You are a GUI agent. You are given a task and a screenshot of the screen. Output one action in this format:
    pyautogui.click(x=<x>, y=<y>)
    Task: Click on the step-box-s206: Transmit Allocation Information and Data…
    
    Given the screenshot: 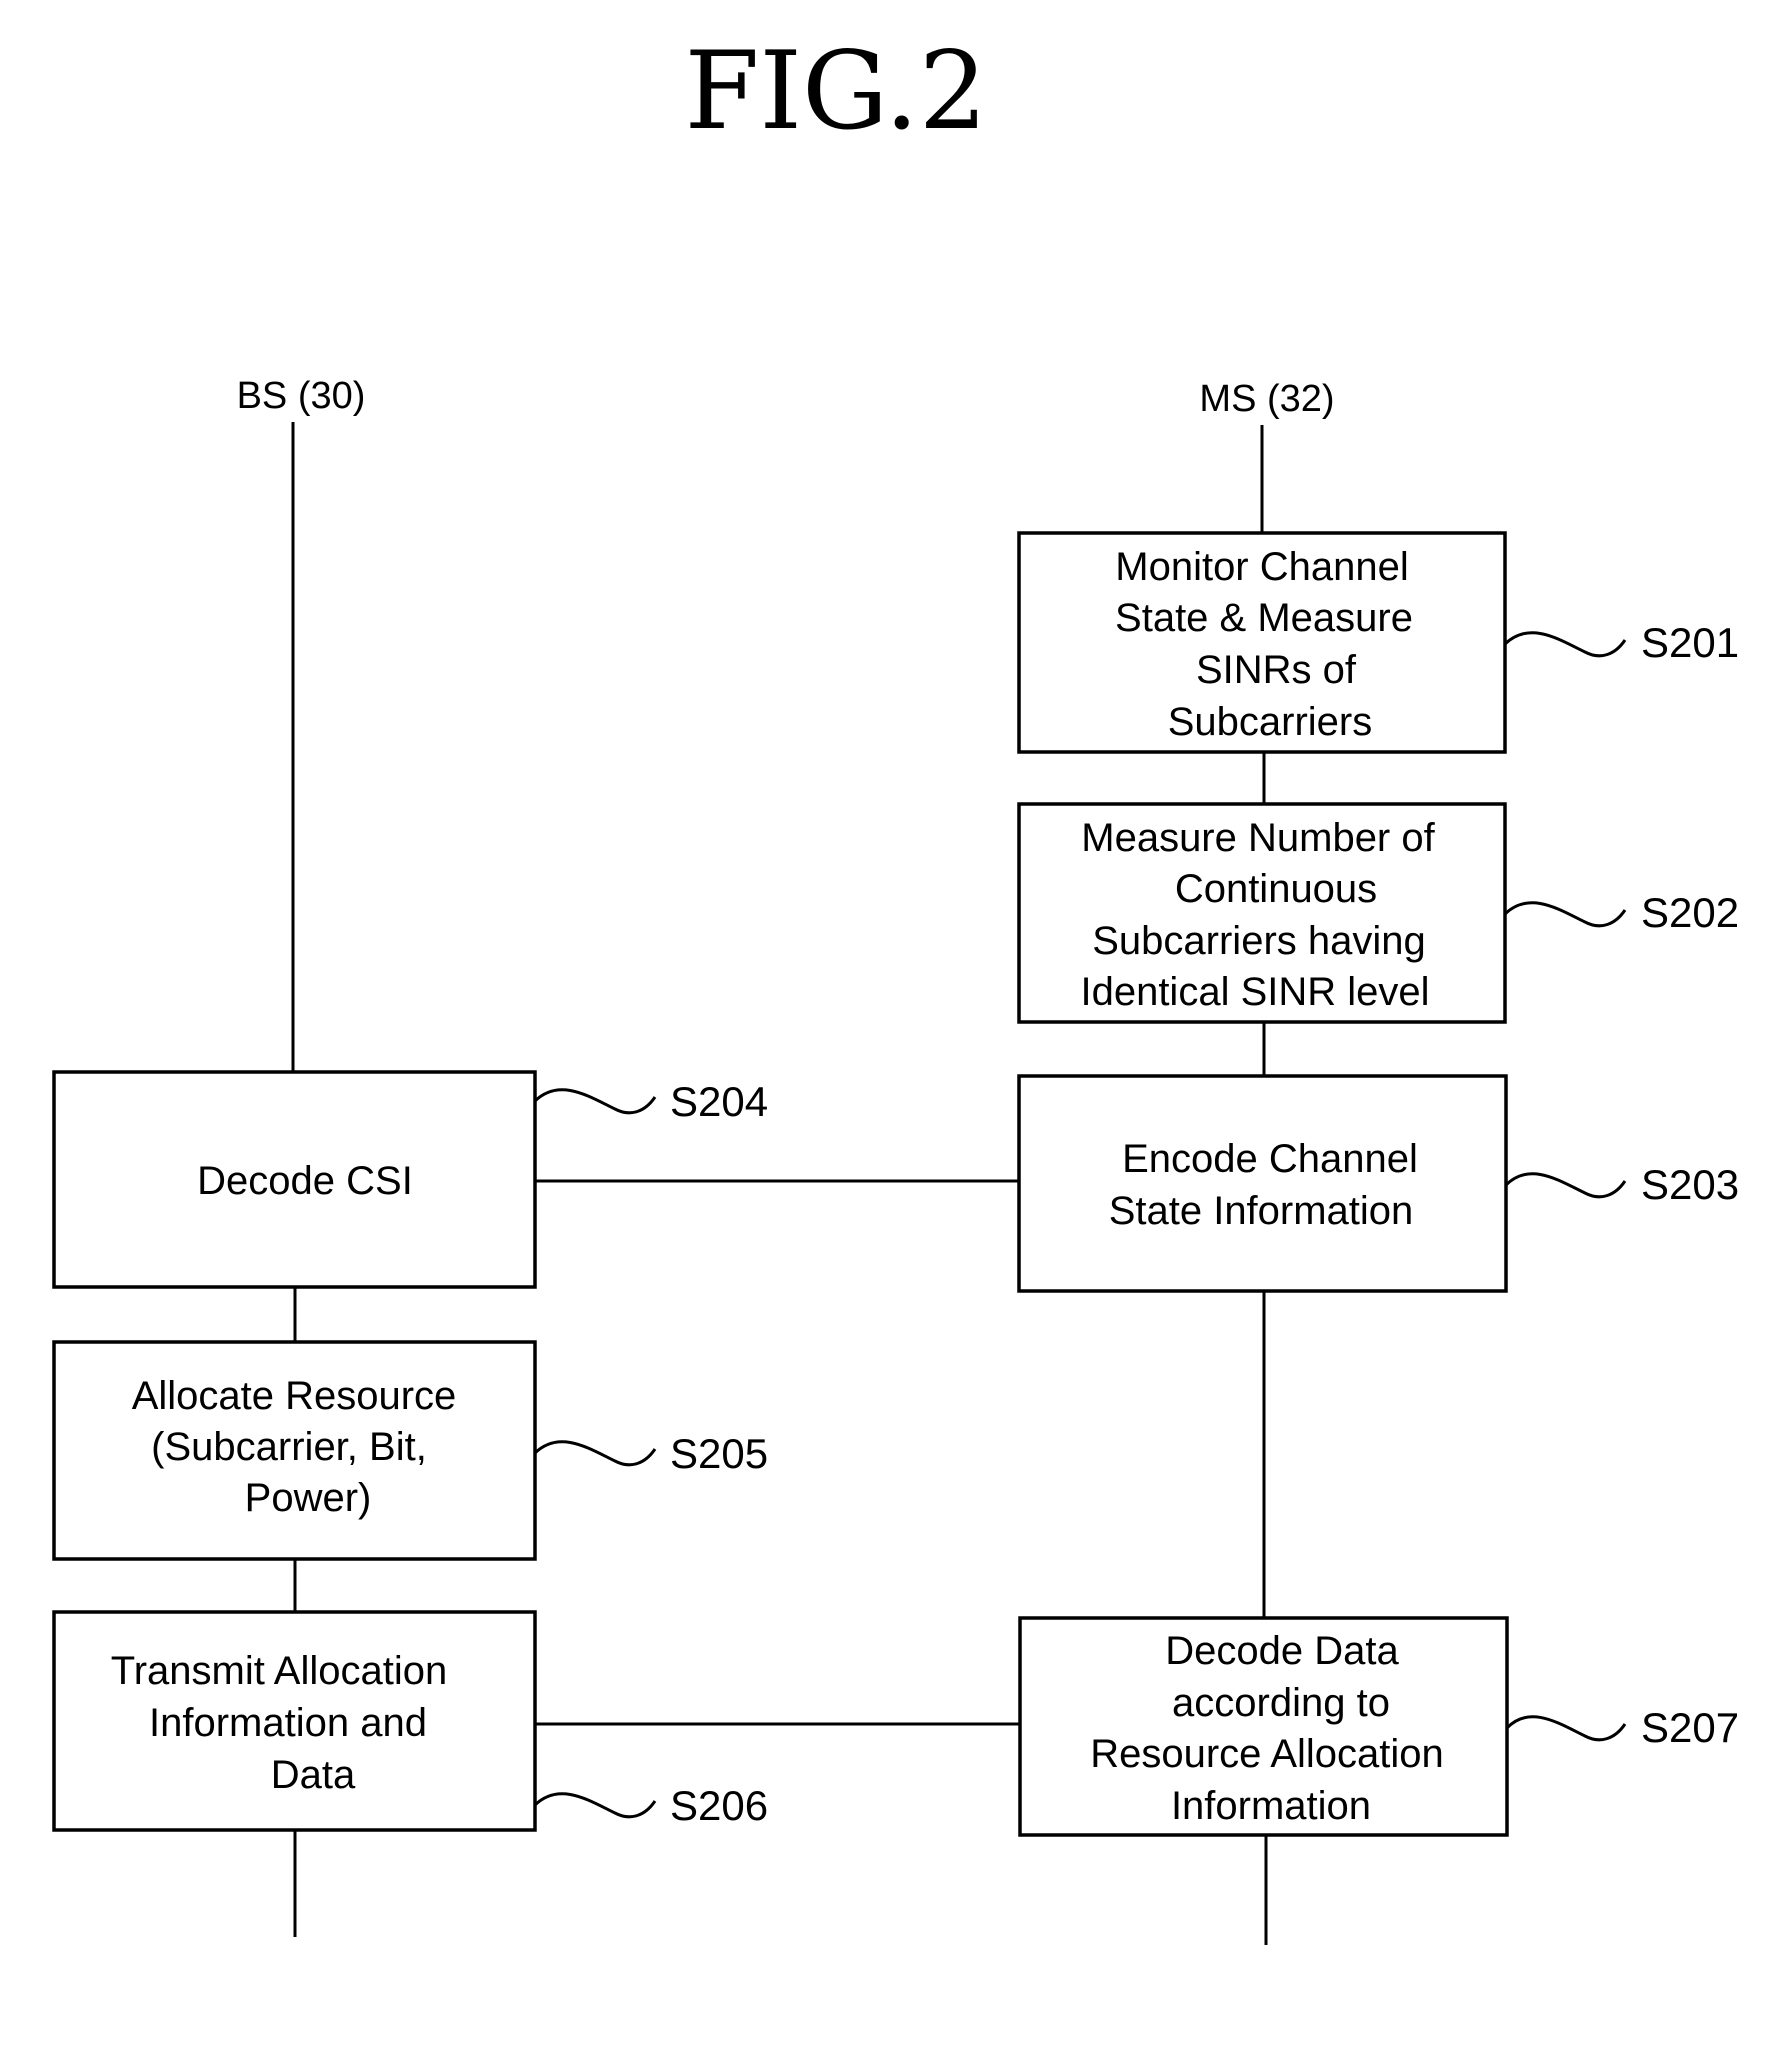 What is the action you would take?
    pyautogui.click(x=410, y=1721)
    